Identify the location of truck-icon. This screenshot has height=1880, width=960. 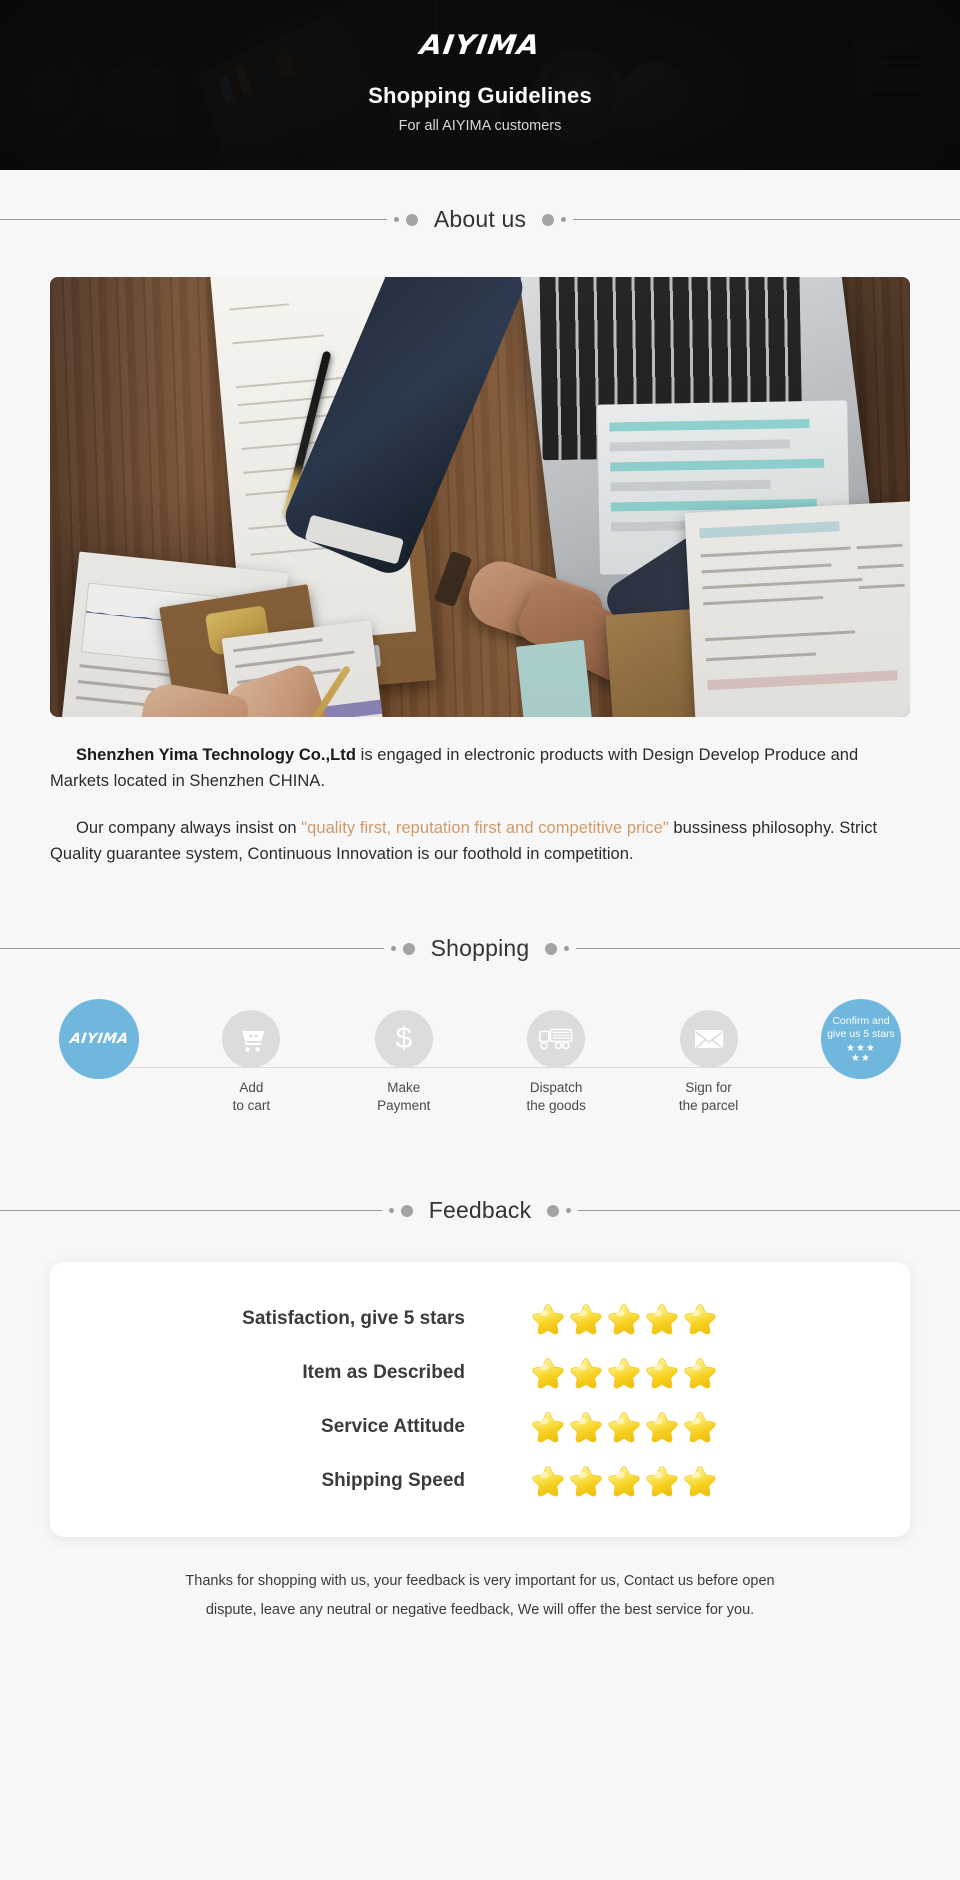
(556, 1039).